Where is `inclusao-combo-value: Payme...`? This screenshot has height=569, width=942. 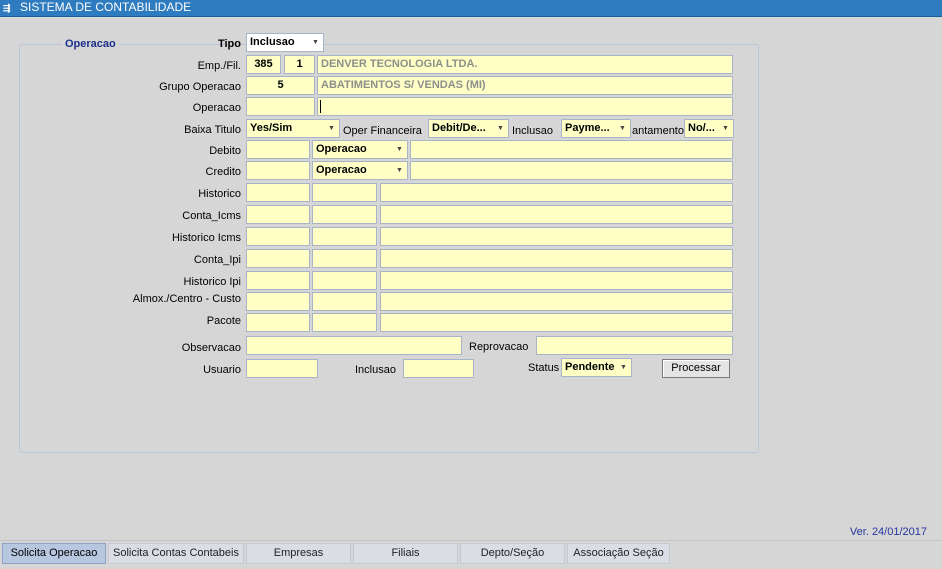
inclusao-combo-value: Payme... is located at coordinates (587, 128).